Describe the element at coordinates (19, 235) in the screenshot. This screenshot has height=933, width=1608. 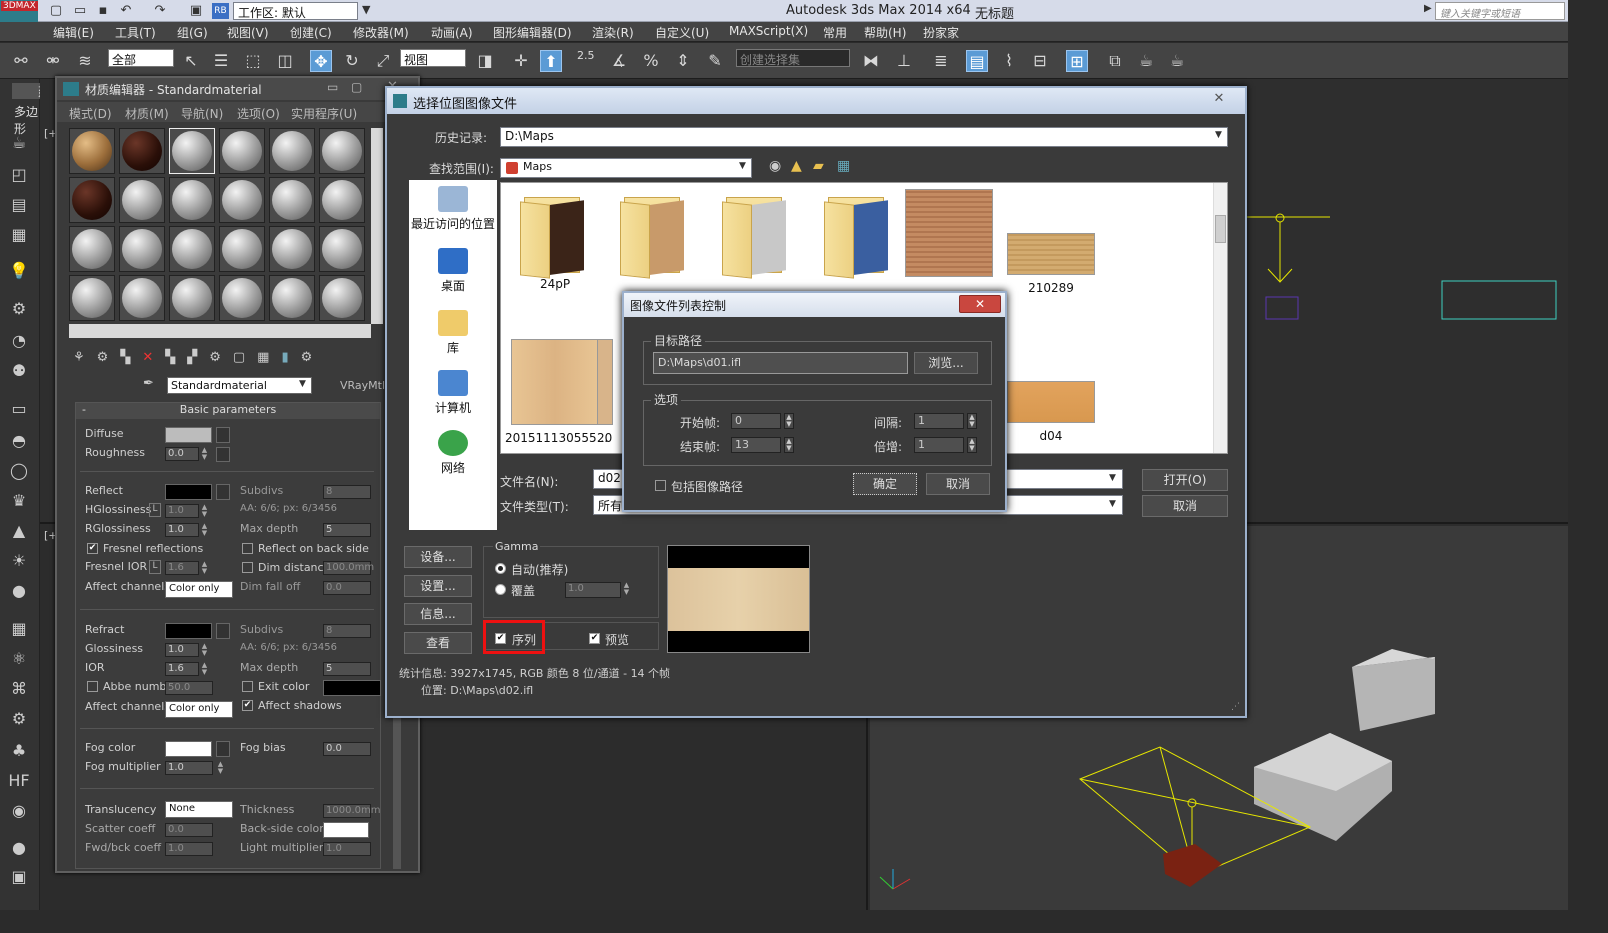
I see `display-icon: ▦` at that location.